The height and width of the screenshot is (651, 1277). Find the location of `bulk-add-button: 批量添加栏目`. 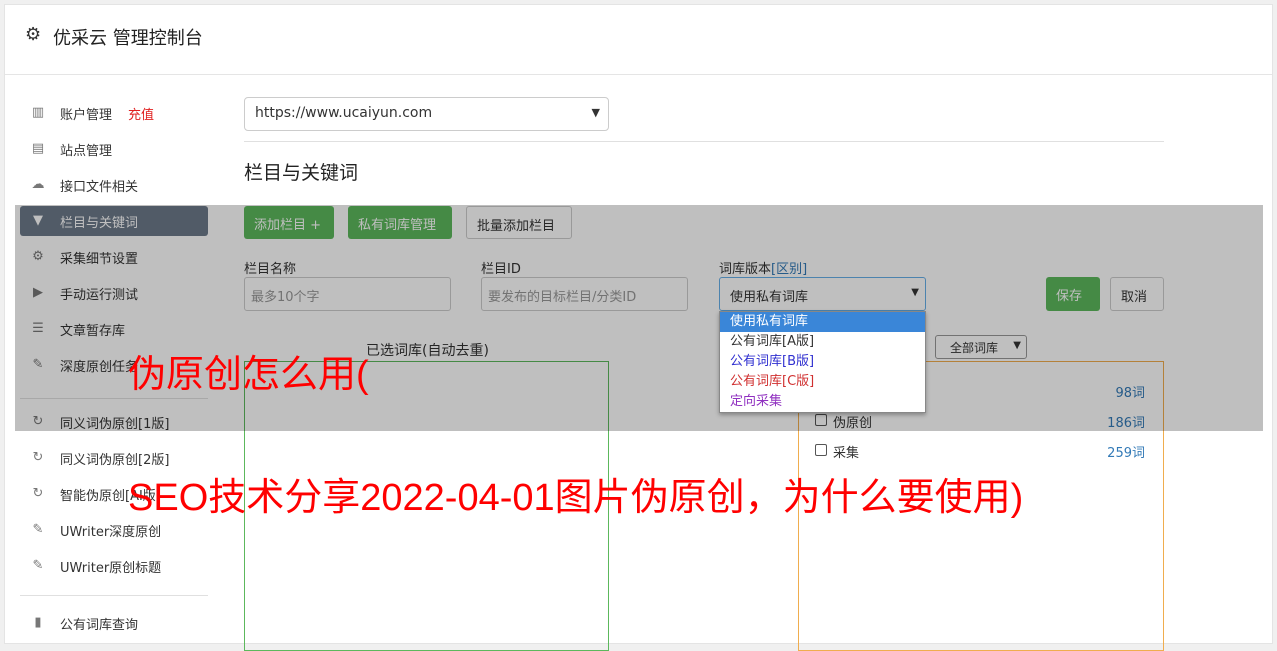

bulk-add-button: 批量添加栏目 is located at coordinates (519, 222).